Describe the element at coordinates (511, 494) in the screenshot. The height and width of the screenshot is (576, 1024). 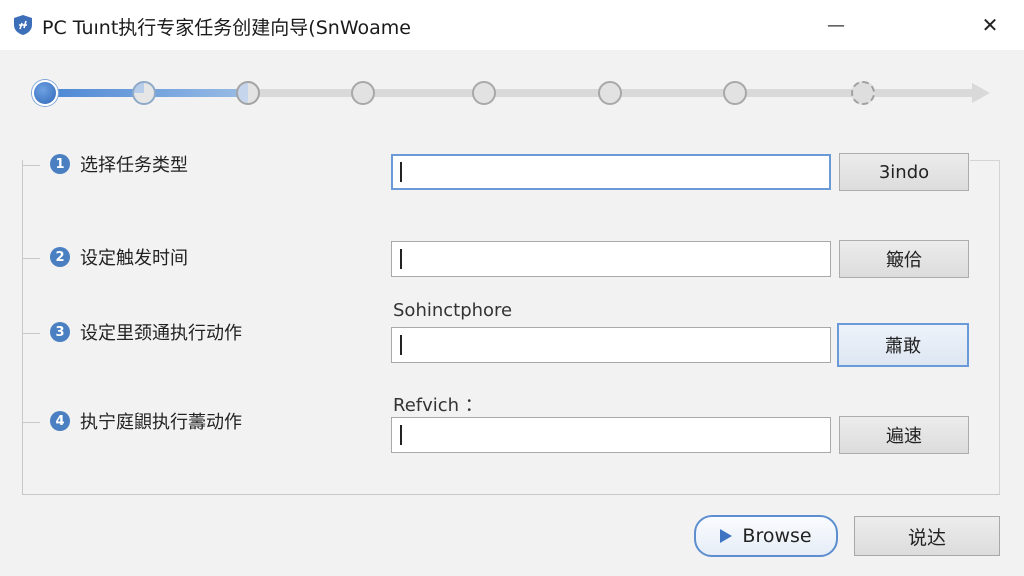
I see `panel-border-bottom` at that location.